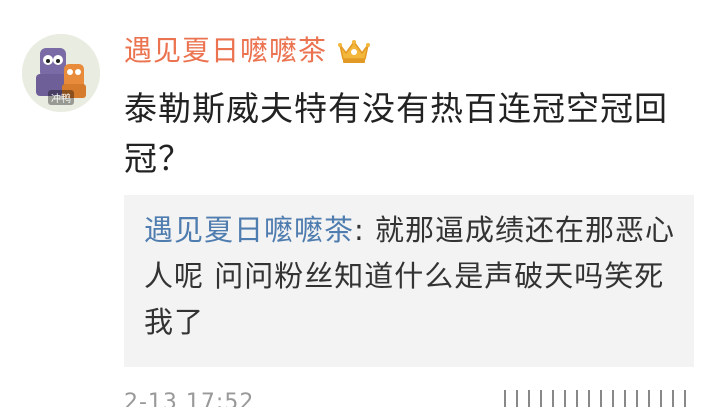  I want to click on username: 遇见夏日嚒嚒茶, so click(225, 51).